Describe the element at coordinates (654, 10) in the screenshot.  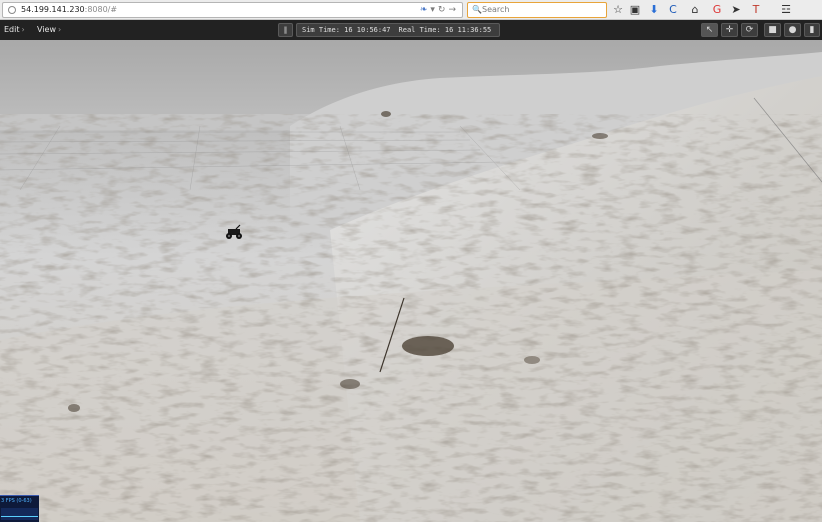
I see `downloads-icon: ⬇` at that location.